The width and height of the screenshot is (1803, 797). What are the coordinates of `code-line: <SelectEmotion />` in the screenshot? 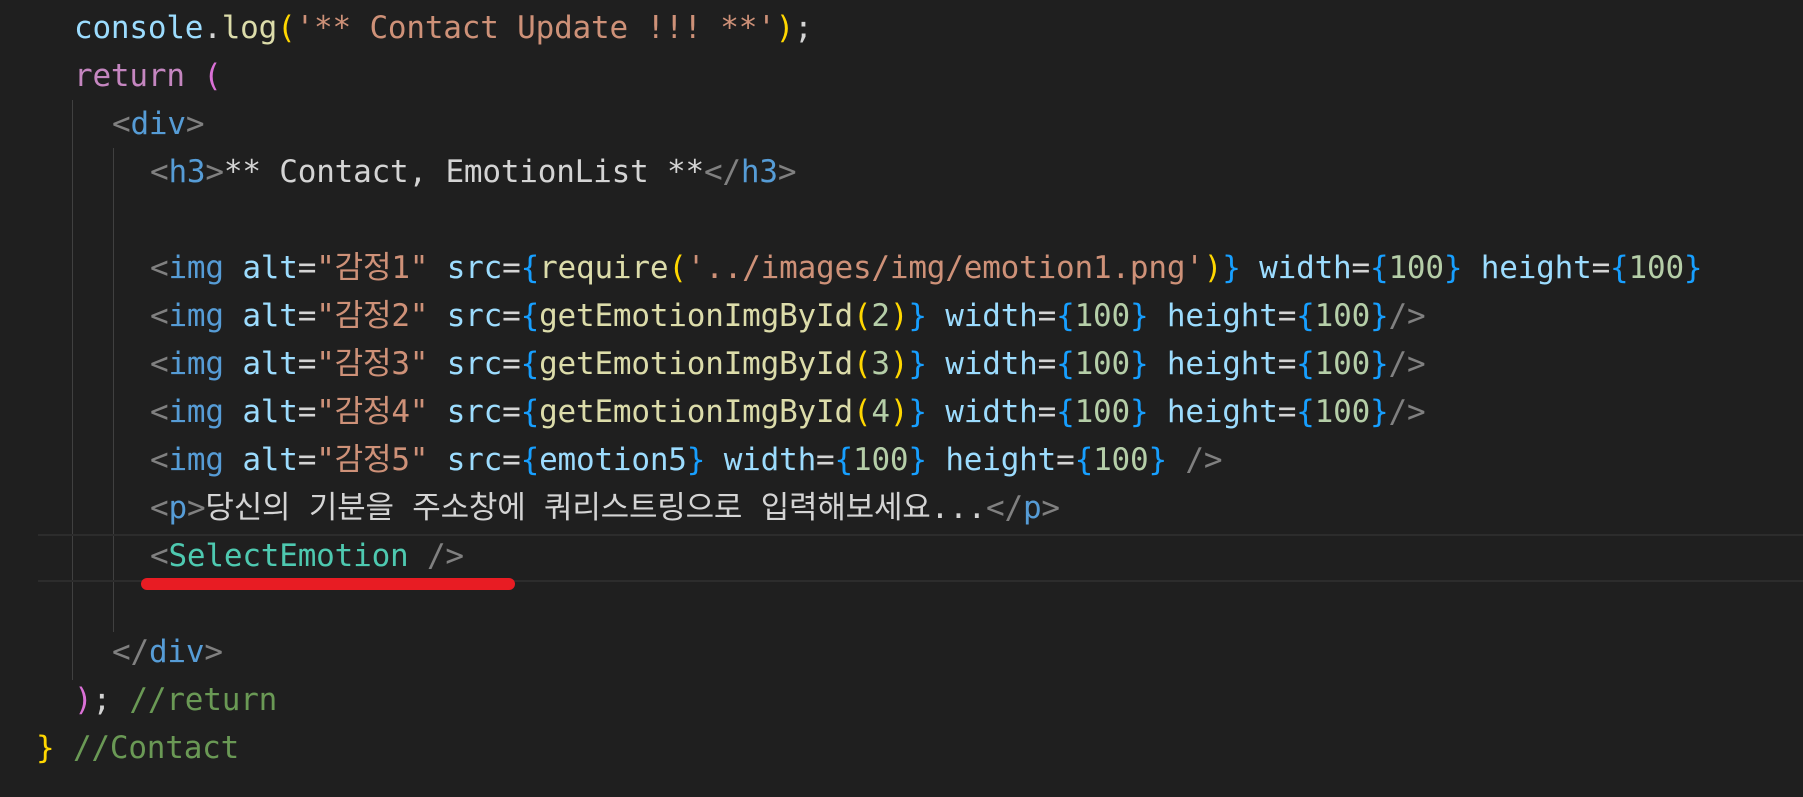 It's located at (307, 556).